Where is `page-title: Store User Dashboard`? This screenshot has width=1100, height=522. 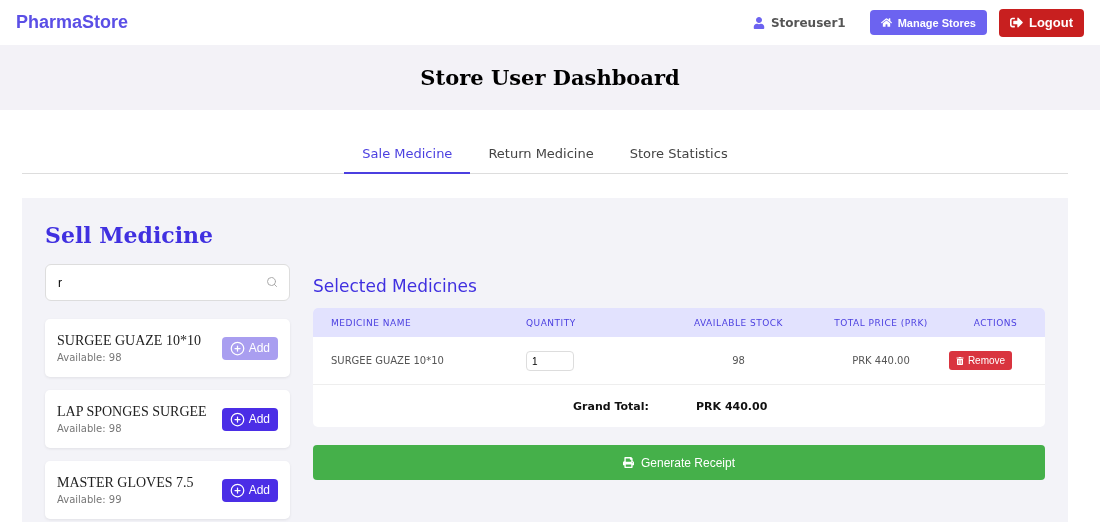
page-title: Store User Dashboard is located at coordinates (550, 77).